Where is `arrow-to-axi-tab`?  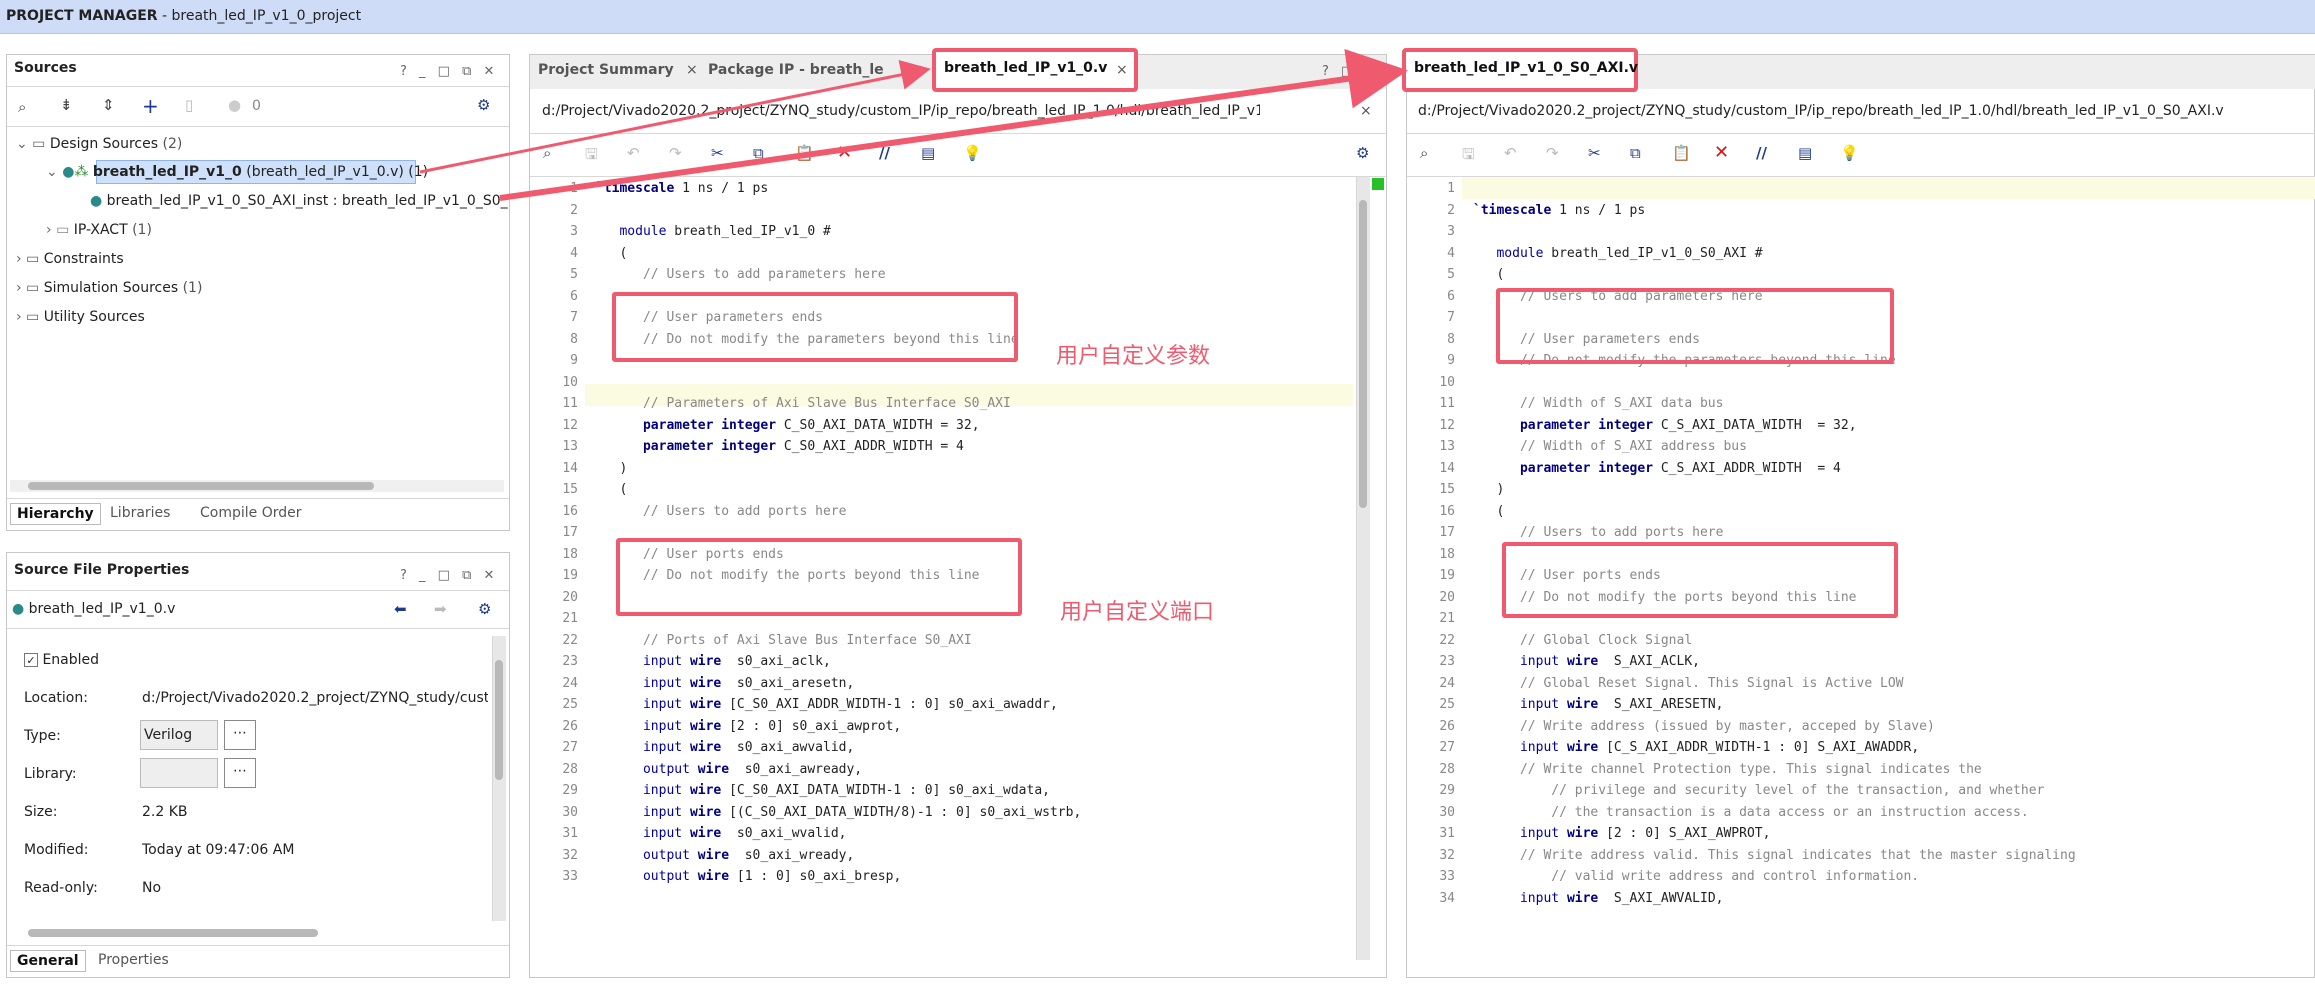 arrow-to-axi-tab is located at coordinates (953, 124).